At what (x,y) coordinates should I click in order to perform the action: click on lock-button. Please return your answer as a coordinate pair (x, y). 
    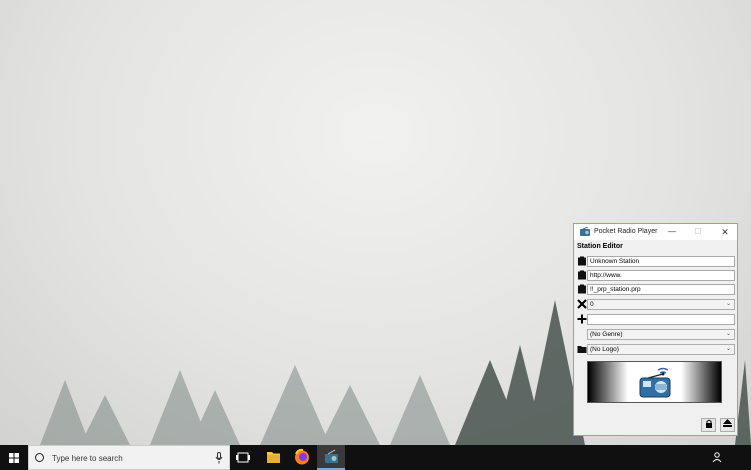
    Looking at the image, I should click on (708, 425).